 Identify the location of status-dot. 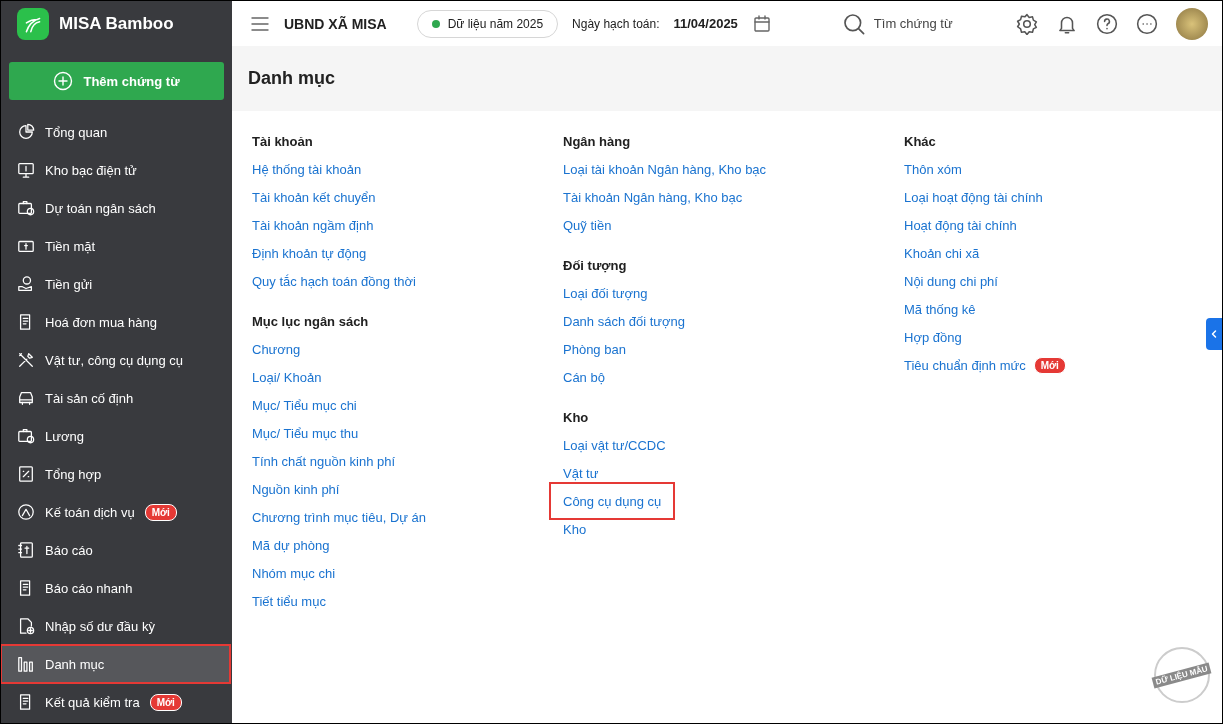
(435, 23).